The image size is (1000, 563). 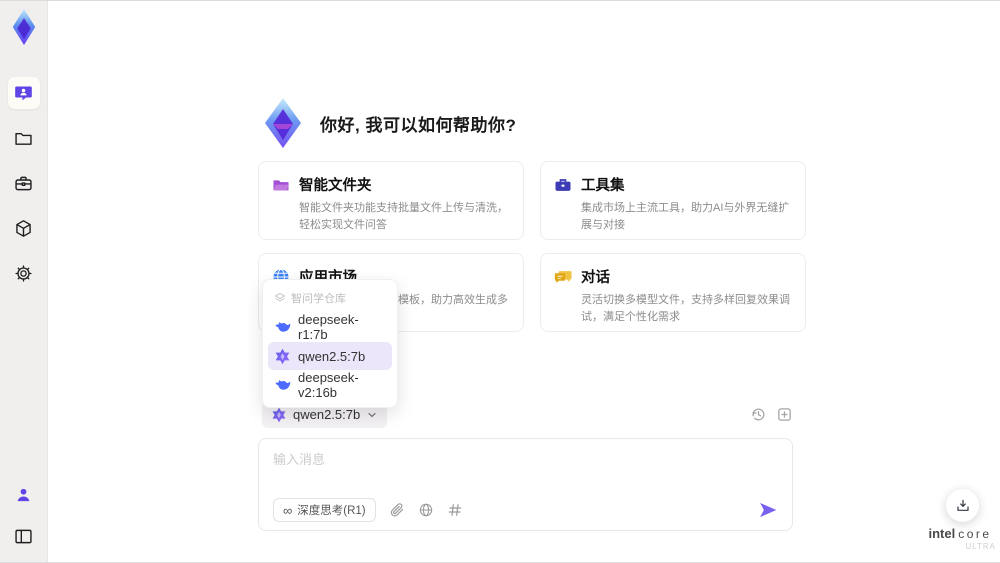 What do you see at coordinates (281, 184) in the screenshot?
I see `folder-purple-icon` at bounding box center [281, 184].